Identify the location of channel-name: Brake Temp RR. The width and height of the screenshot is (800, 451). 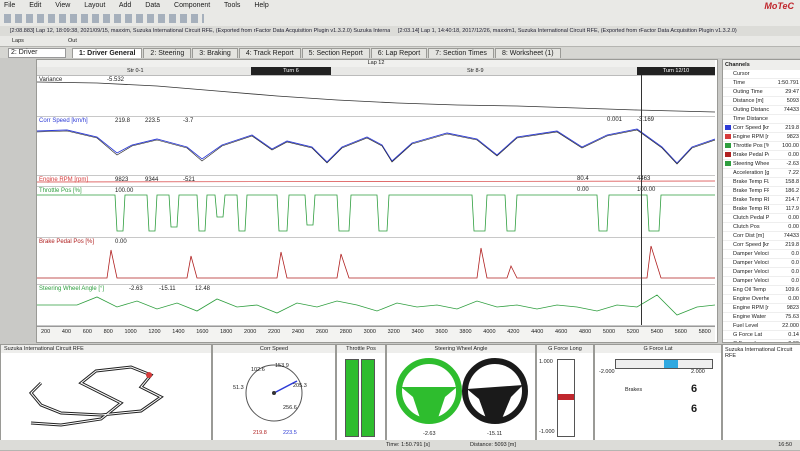
(751, 209).